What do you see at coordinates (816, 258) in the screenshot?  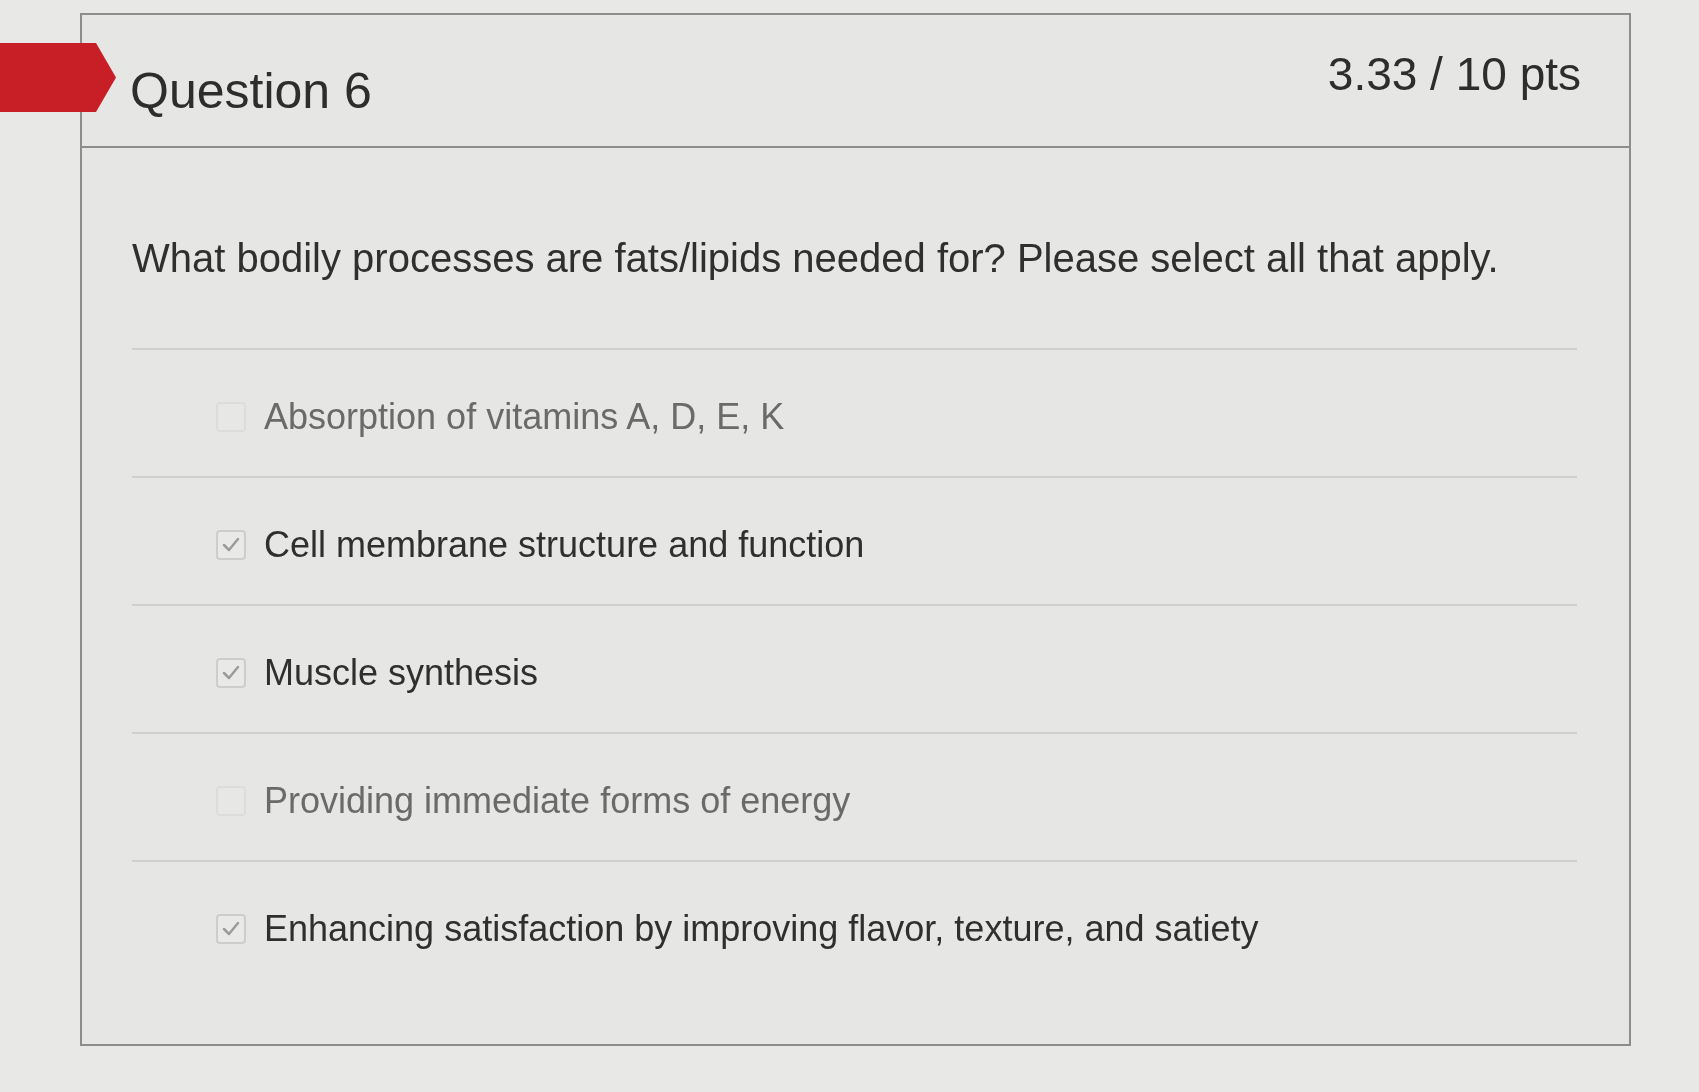 I see `question-prompt: What bodily processes are fats/lipids needed for? Please select all that apply.` at bounding box center [816, 258].